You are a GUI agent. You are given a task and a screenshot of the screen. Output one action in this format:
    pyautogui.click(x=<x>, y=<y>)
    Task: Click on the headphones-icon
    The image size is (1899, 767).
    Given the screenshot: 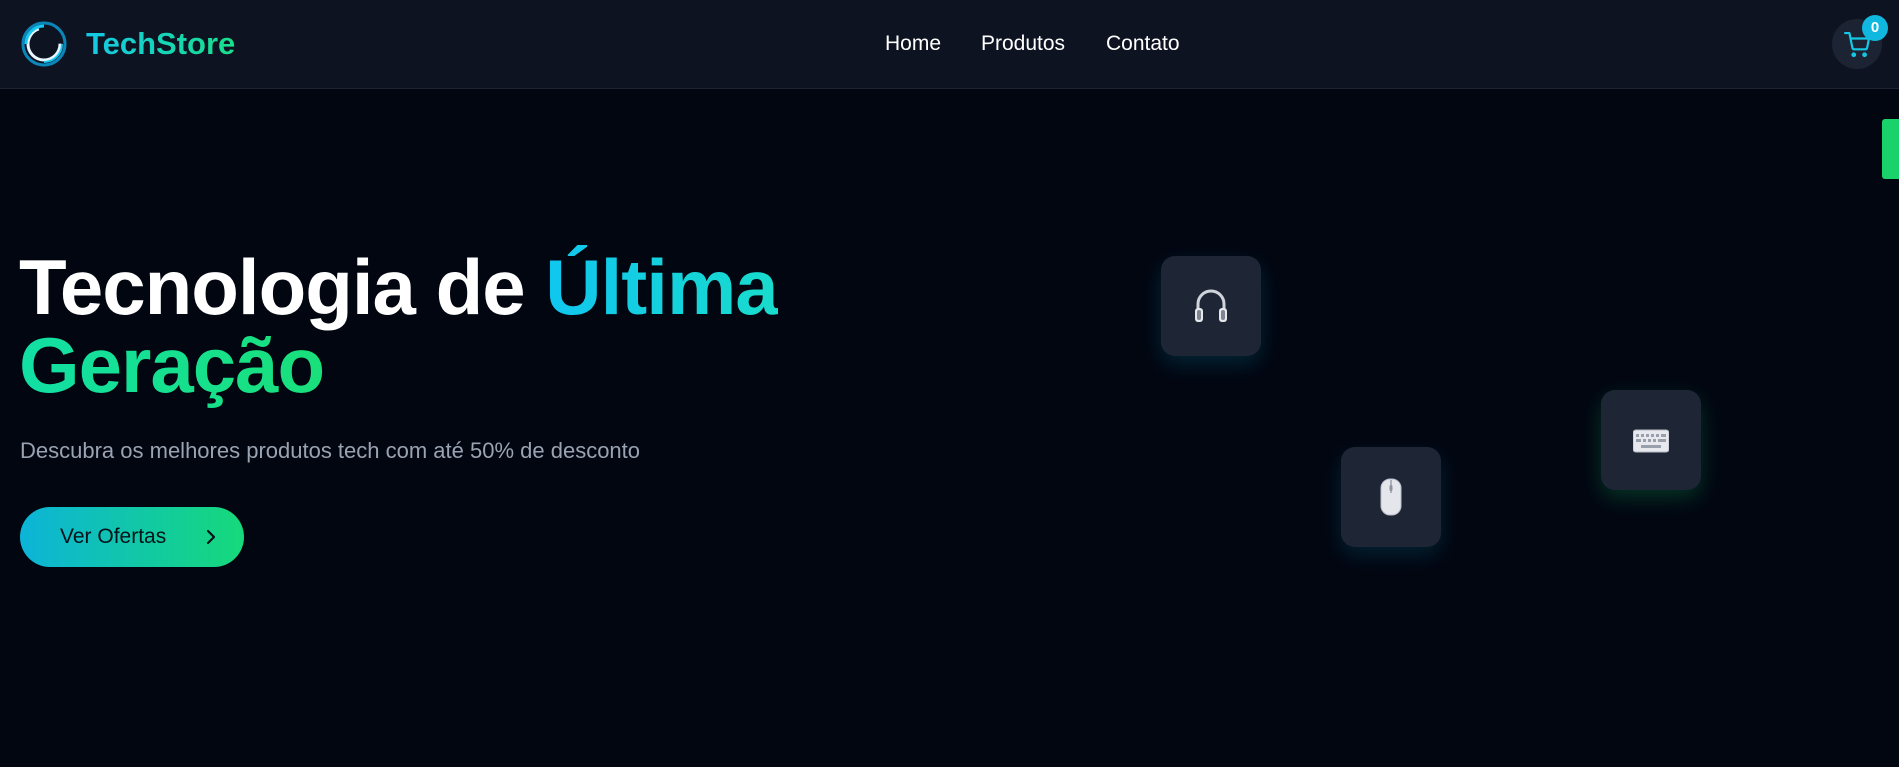 What is the action you would take?
    pyautogui.click(x=1211, y=305)
    